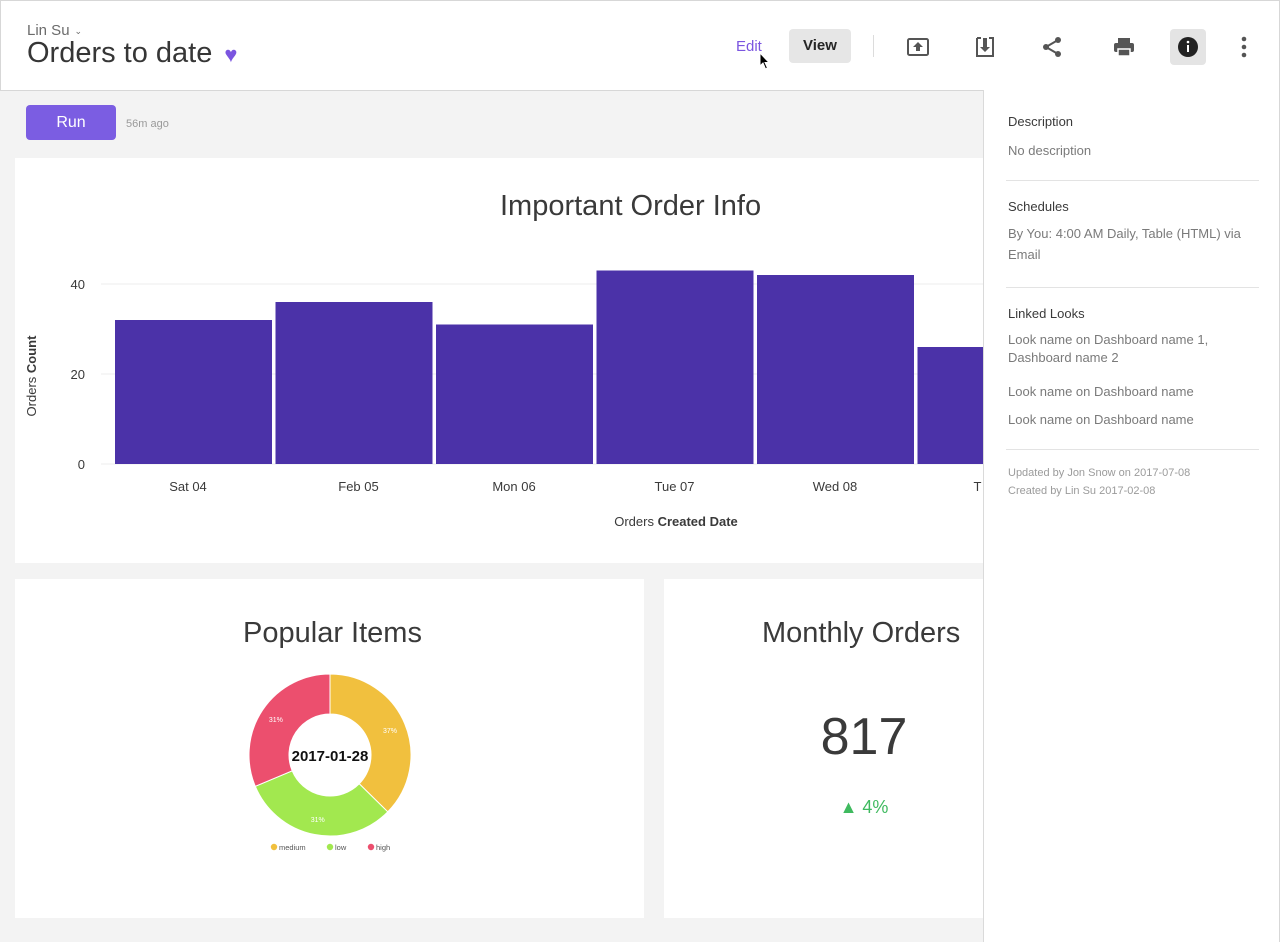 This screenshot has height=942, width=1280. Describe the element at coordinates (875, 807) in the screenshot. I see `kpi-change-value: 4%` at that location.